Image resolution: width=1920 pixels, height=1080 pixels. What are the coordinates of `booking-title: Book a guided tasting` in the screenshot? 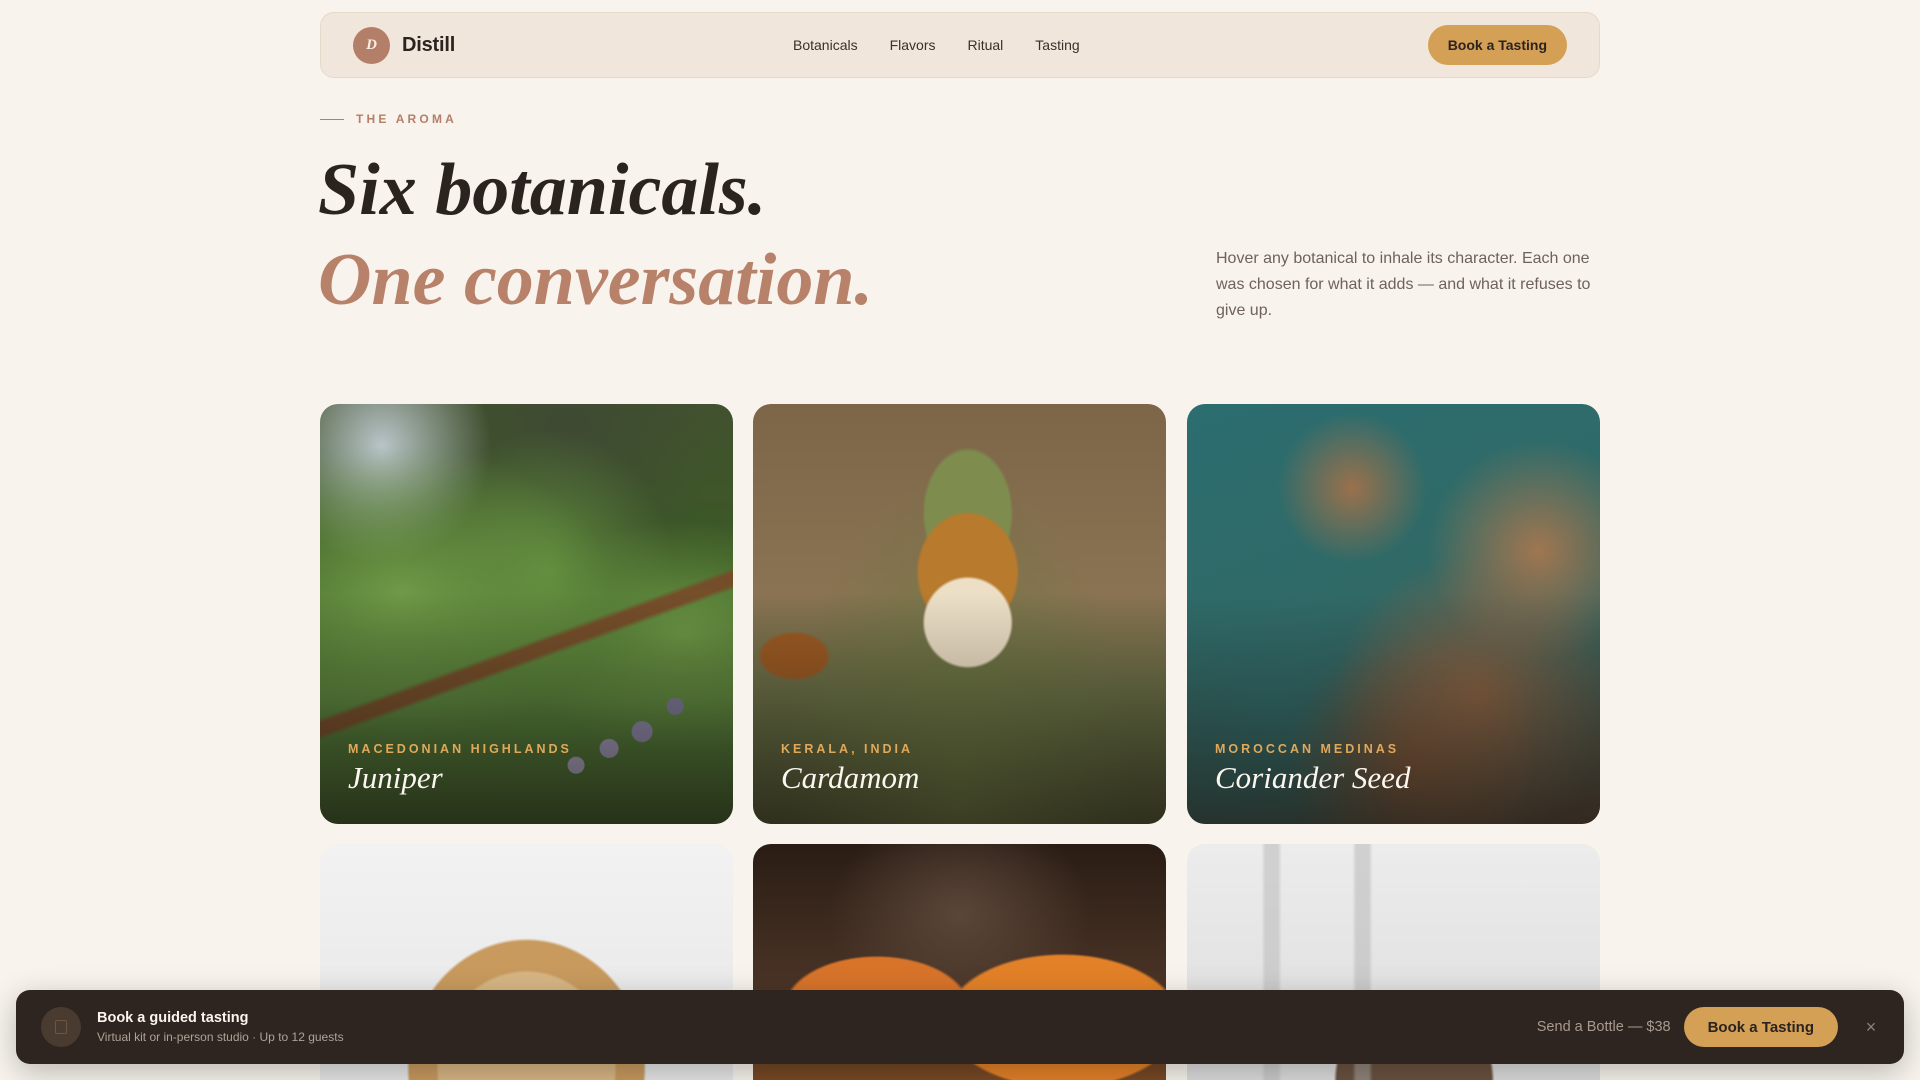 It's located at (173, 1018).